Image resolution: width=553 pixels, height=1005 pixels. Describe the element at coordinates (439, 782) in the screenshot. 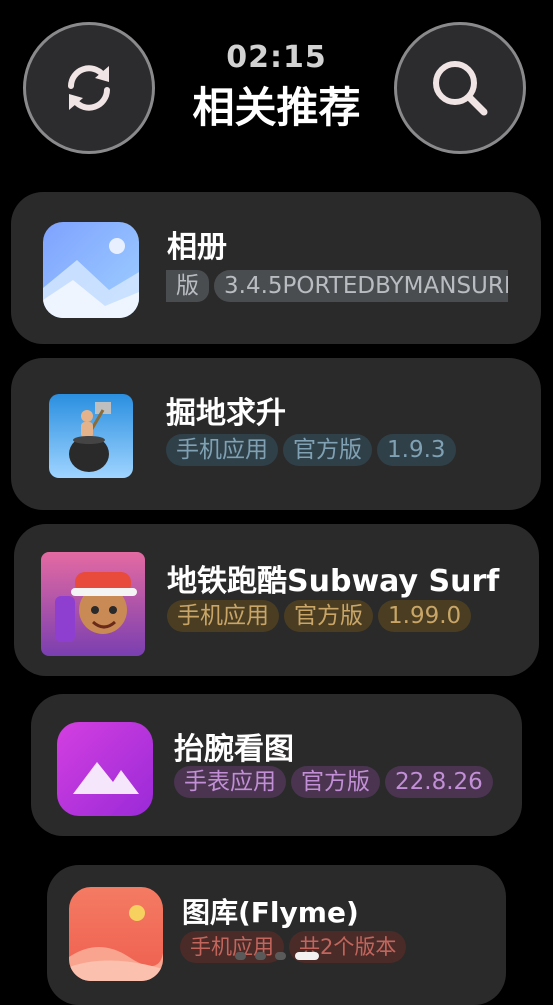

I see `tag-version: 22.8.26` at that location.